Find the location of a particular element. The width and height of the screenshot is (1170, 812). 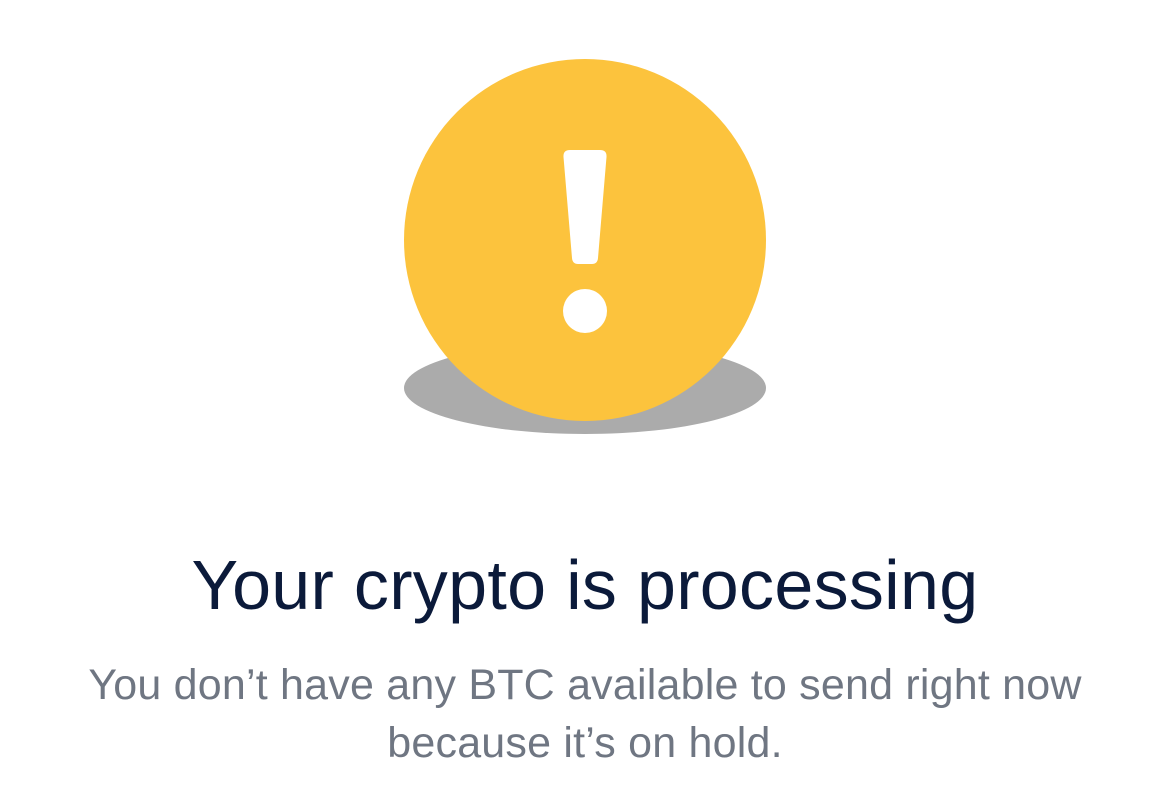

exclamation-dot is located at coordinates (585, 311).